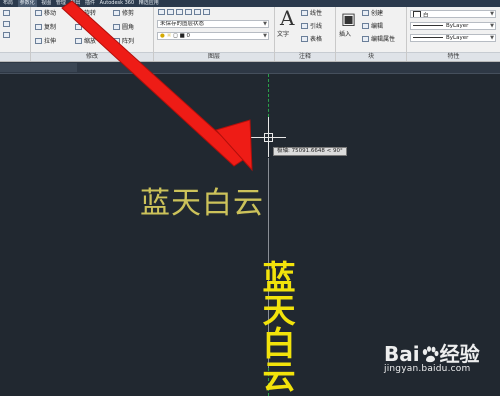  What do you see at coordinates (402, 354) in the screenshot?
I see `watermark-logo-text: Bai` at bounding box center [402, 354].